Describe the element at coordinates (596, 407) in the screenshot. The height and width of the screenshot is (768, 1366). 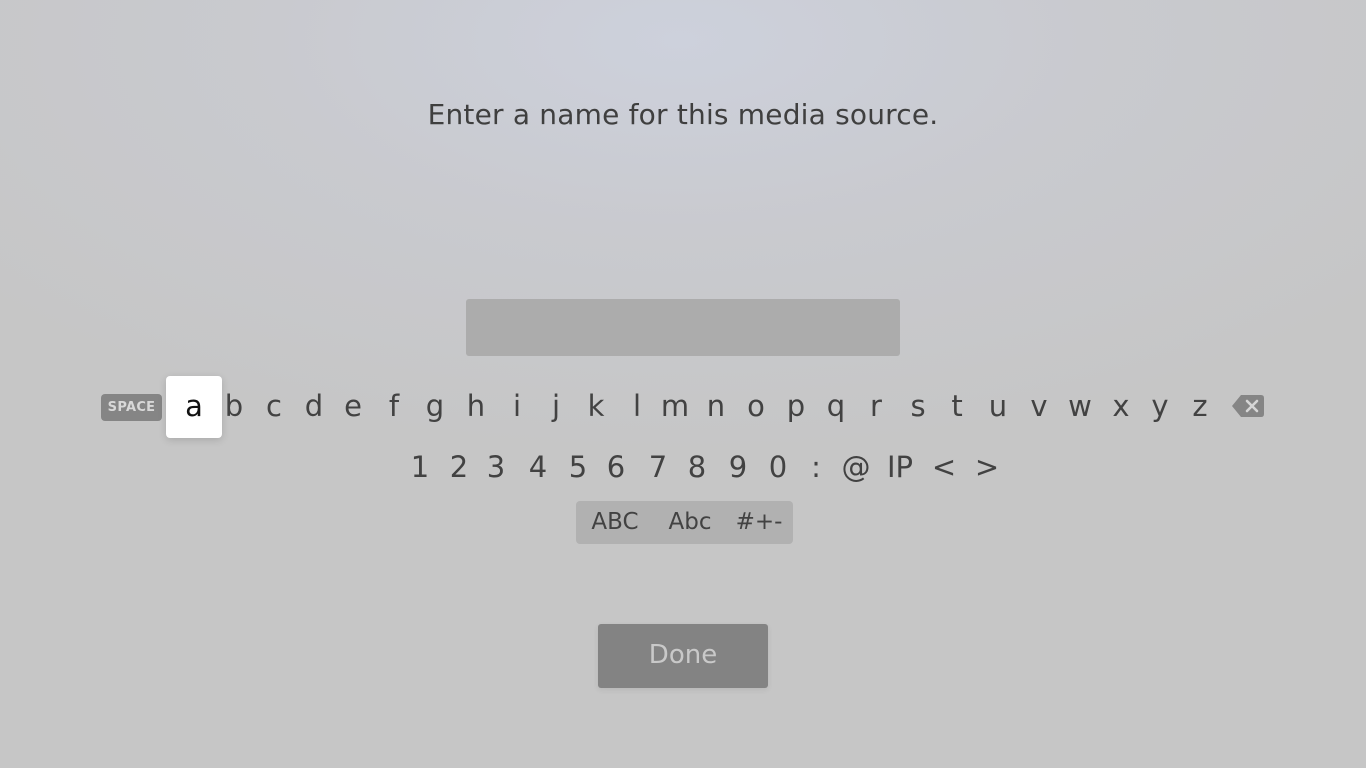
I see `key-k: k` at that location.